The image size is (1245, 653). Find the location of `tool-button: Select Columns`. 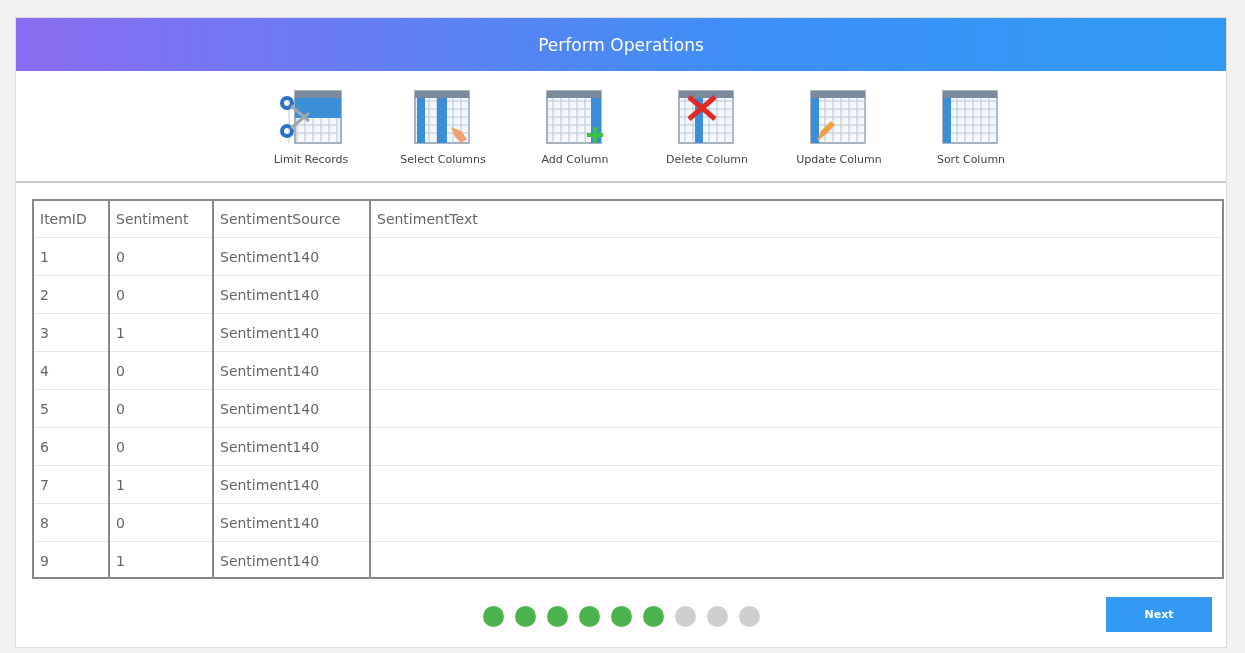

tool-button: Select Columns is located at coordinates (443, 126).